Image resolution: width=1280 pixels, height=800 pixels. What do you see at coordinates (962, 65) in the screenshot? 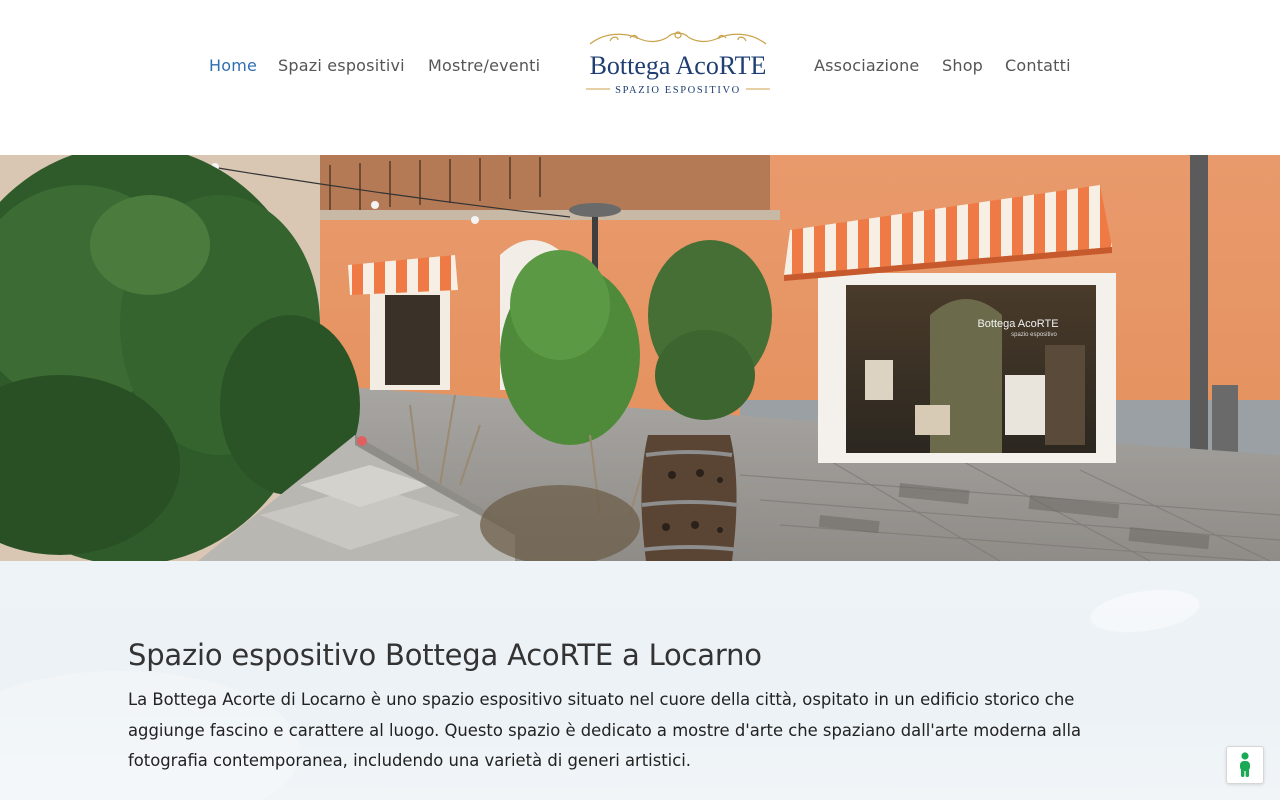
I see `nav-shop: Shop` at bounding box center [962, 65].